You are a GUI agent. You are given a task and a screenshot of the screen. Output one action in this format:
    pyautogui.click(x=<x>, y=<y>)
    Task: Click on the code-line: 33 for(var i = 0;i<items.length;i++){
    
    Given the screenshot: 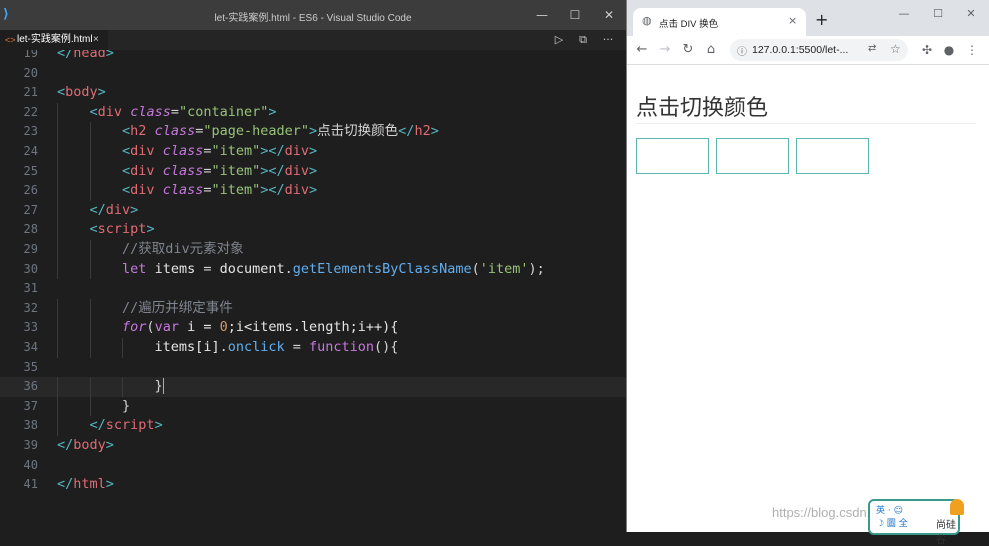 What is the action you would take?
    pyautogui.click(x=313, y=328)
    